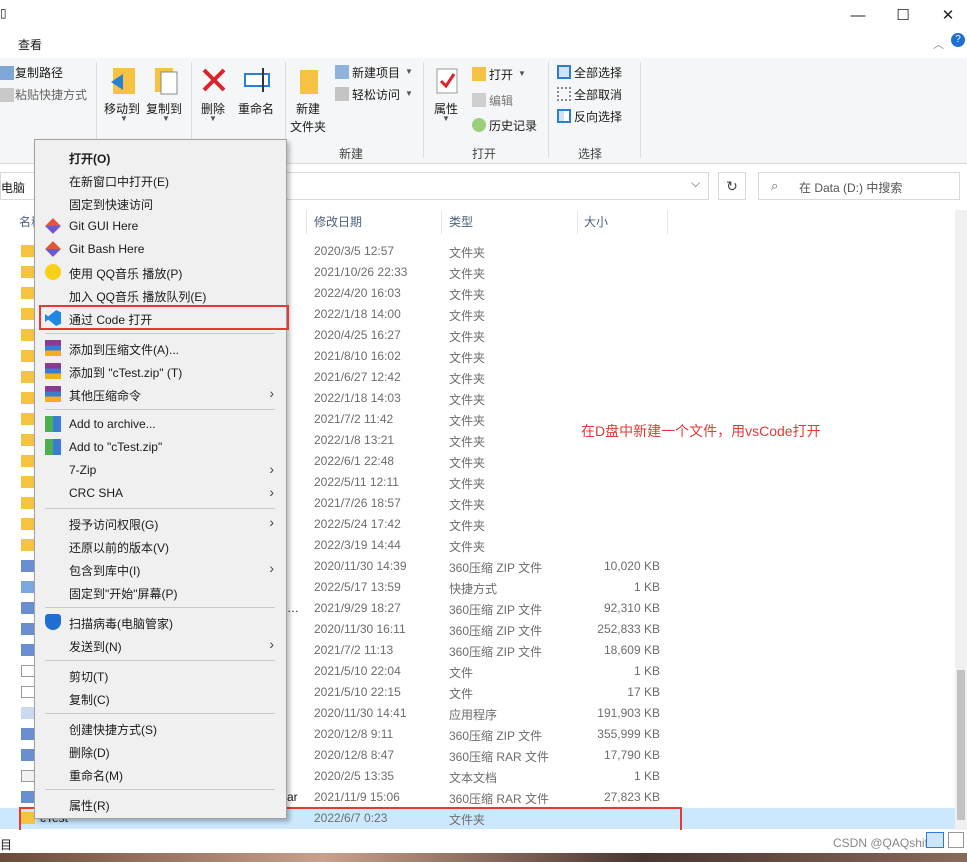 The width and height of the screenshot is (967, 862). I want to click on menu-item: 添加到 "cTest.zip" (T), so click(160, 370).